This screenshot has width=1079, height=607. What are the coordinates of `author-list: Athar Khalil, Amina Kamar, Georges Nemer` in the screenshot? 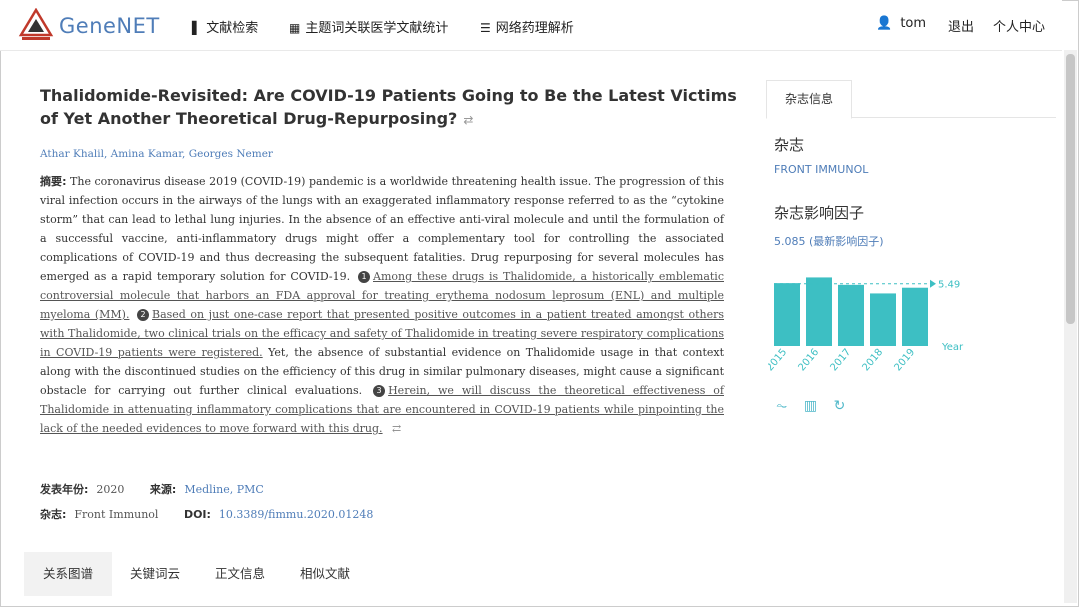 It's located at (156, 154).